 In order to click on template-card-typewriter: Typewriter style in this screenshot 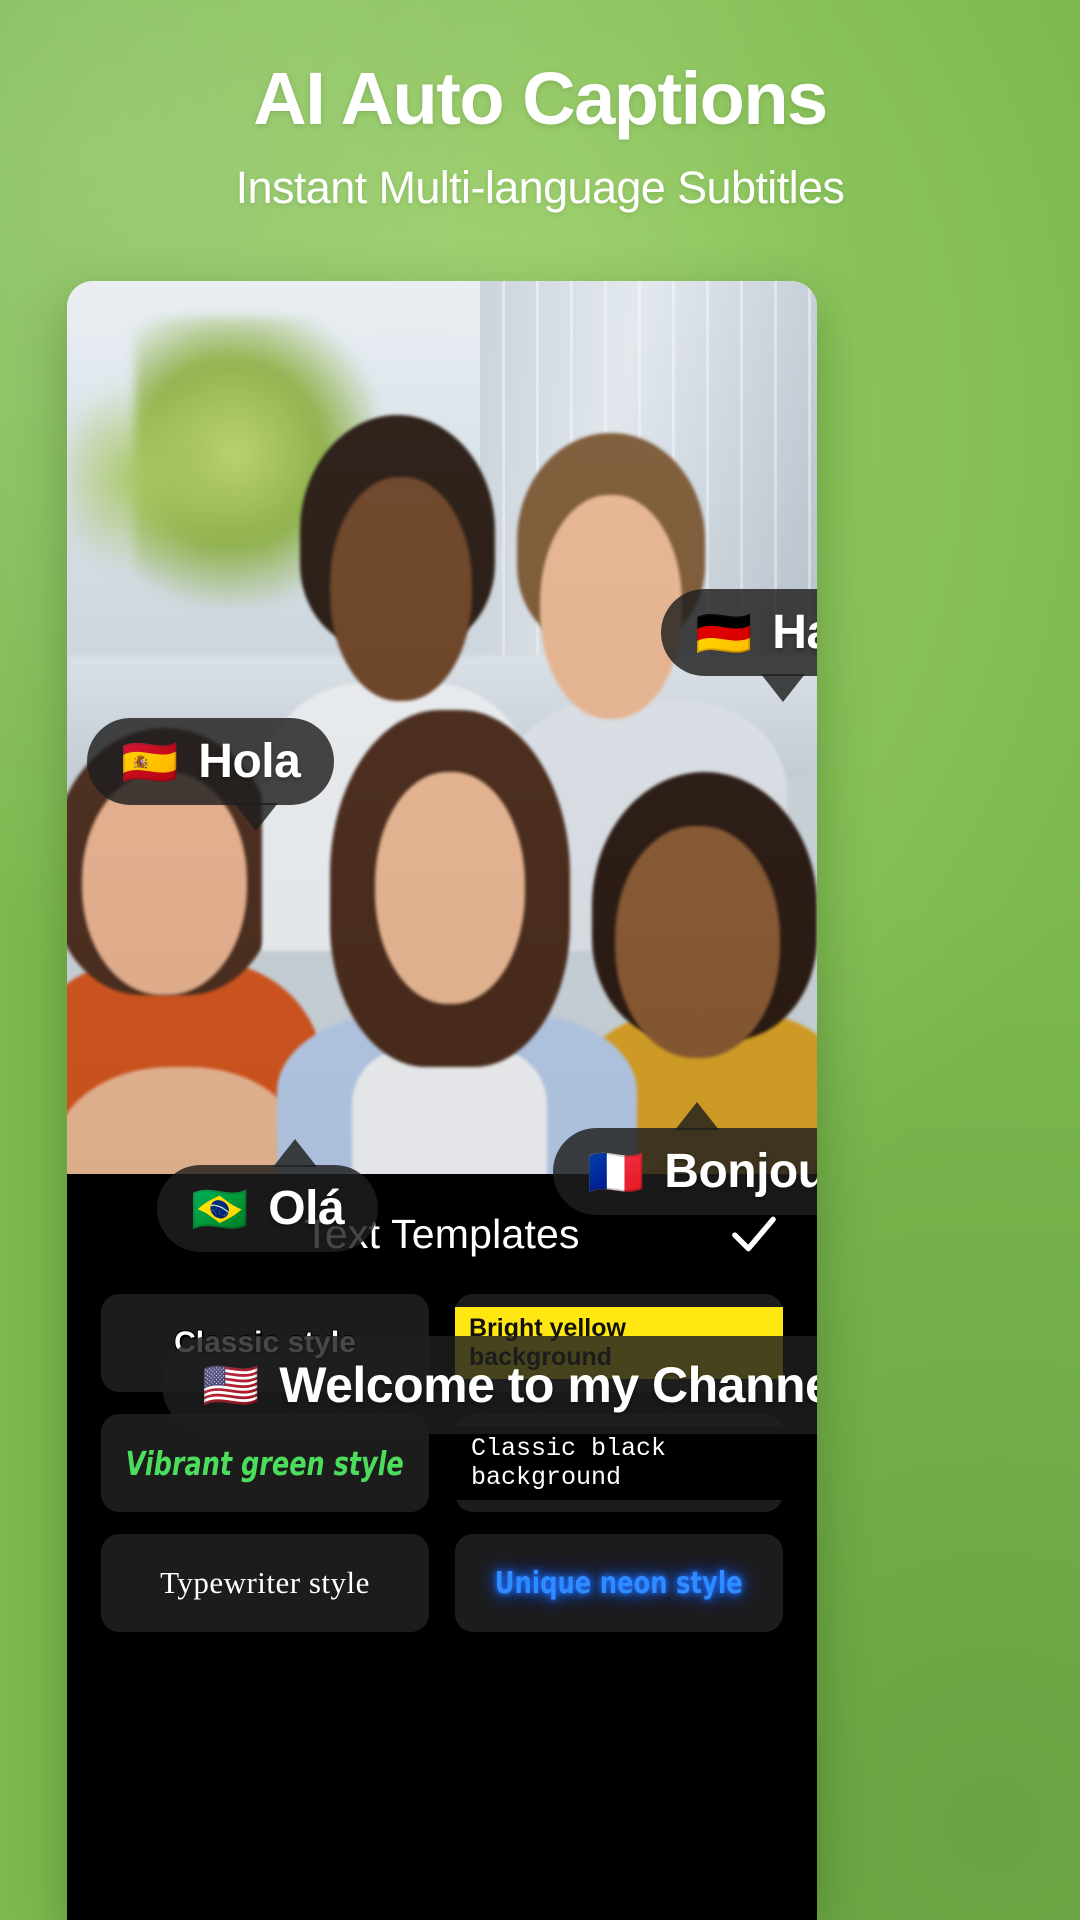, I will do `click(265, 1583)`.